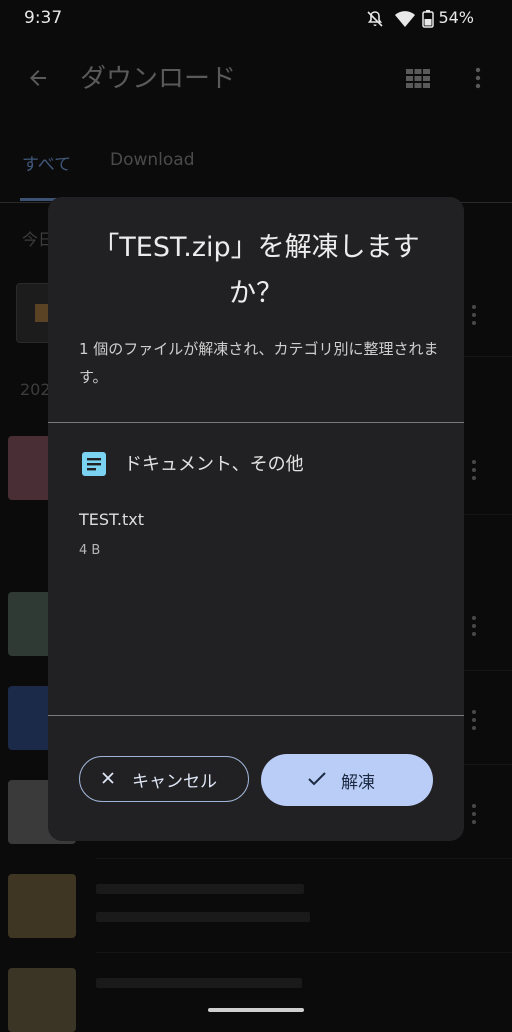  What do you see at coordinates (90, 550) in the screenshot?
I see `file-size: 4 B` at bounding box center [90, 550].